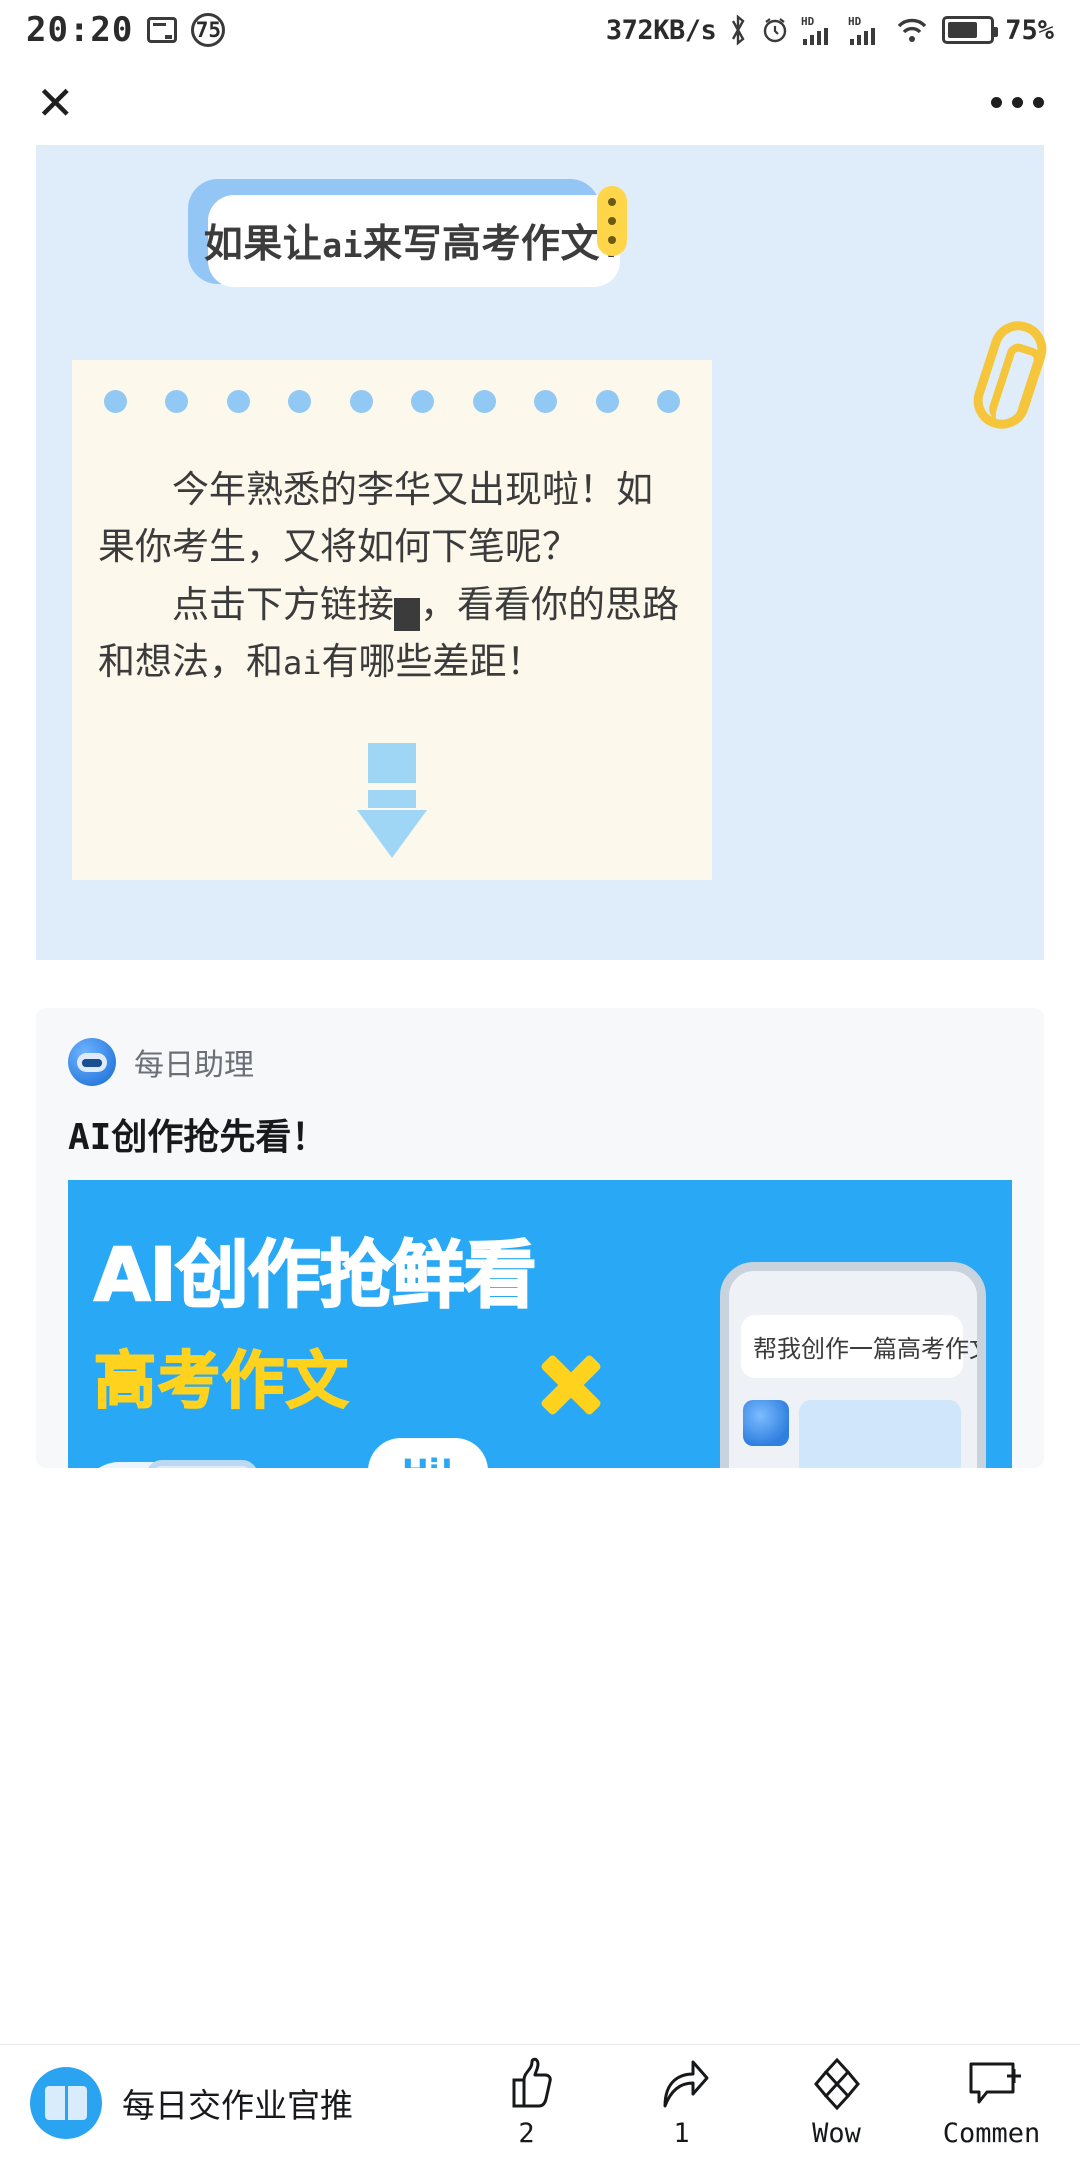 This screenshot has width=1080, height=2160. What do you see at coordinates (540, 1047) in the screenshot?
I see `article-card-header: 每日助理` at bounding box center [540, 1047].